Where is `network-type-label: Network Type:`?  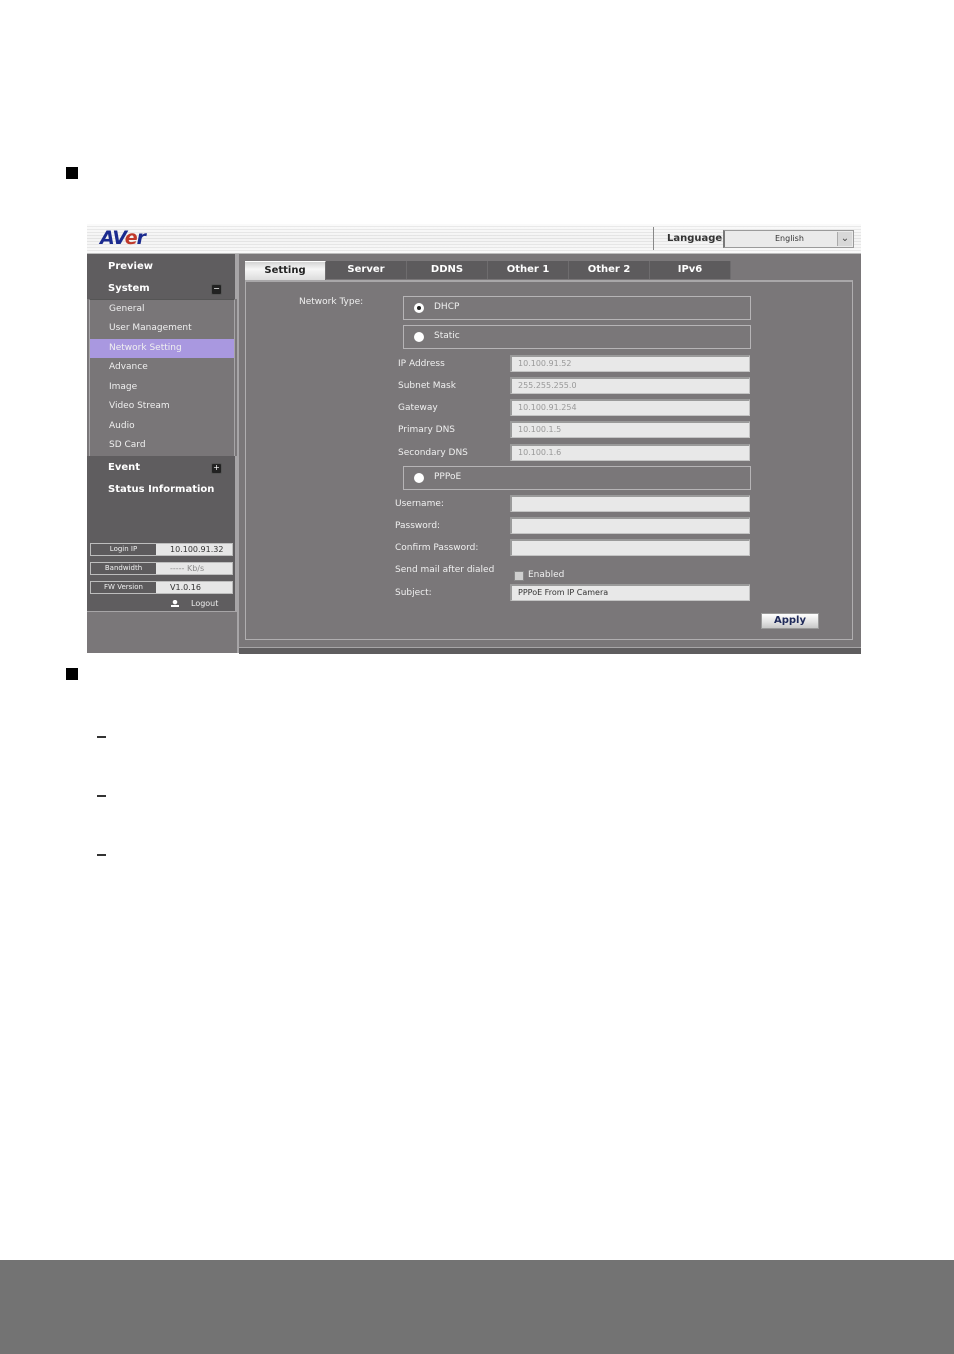
network-type-label: Network Type: is located at coordinates (331, 302).